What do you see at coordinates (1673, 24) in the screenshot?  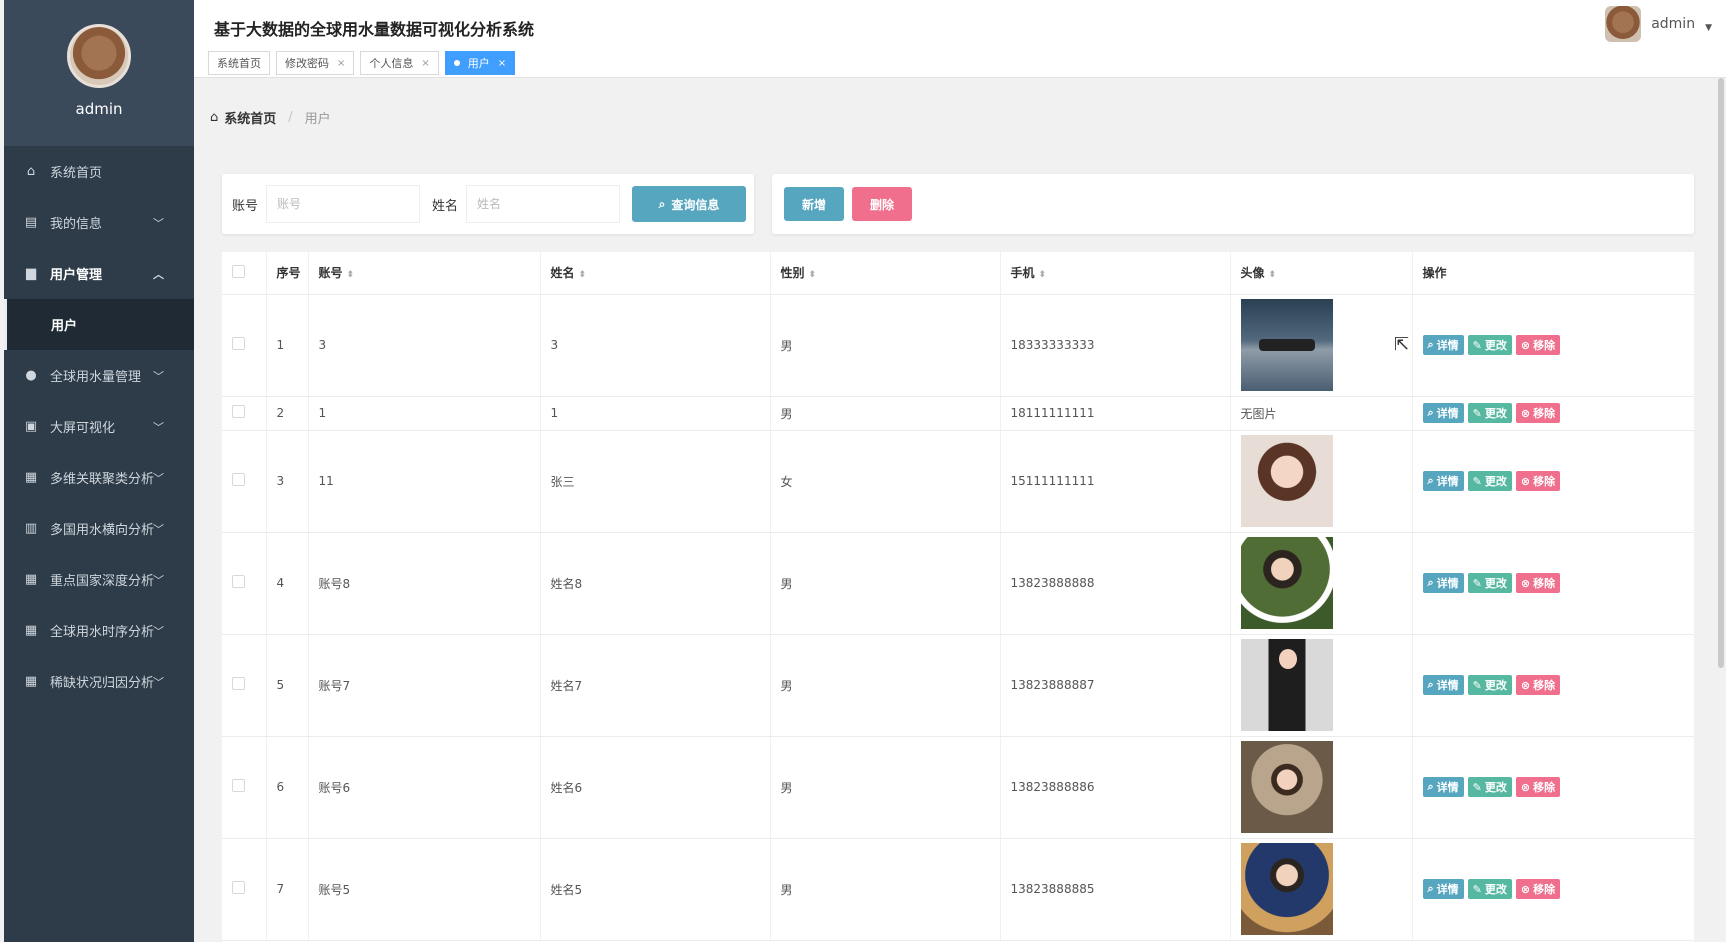 I see `user-name: admin` at bounding box center [1673, 24].